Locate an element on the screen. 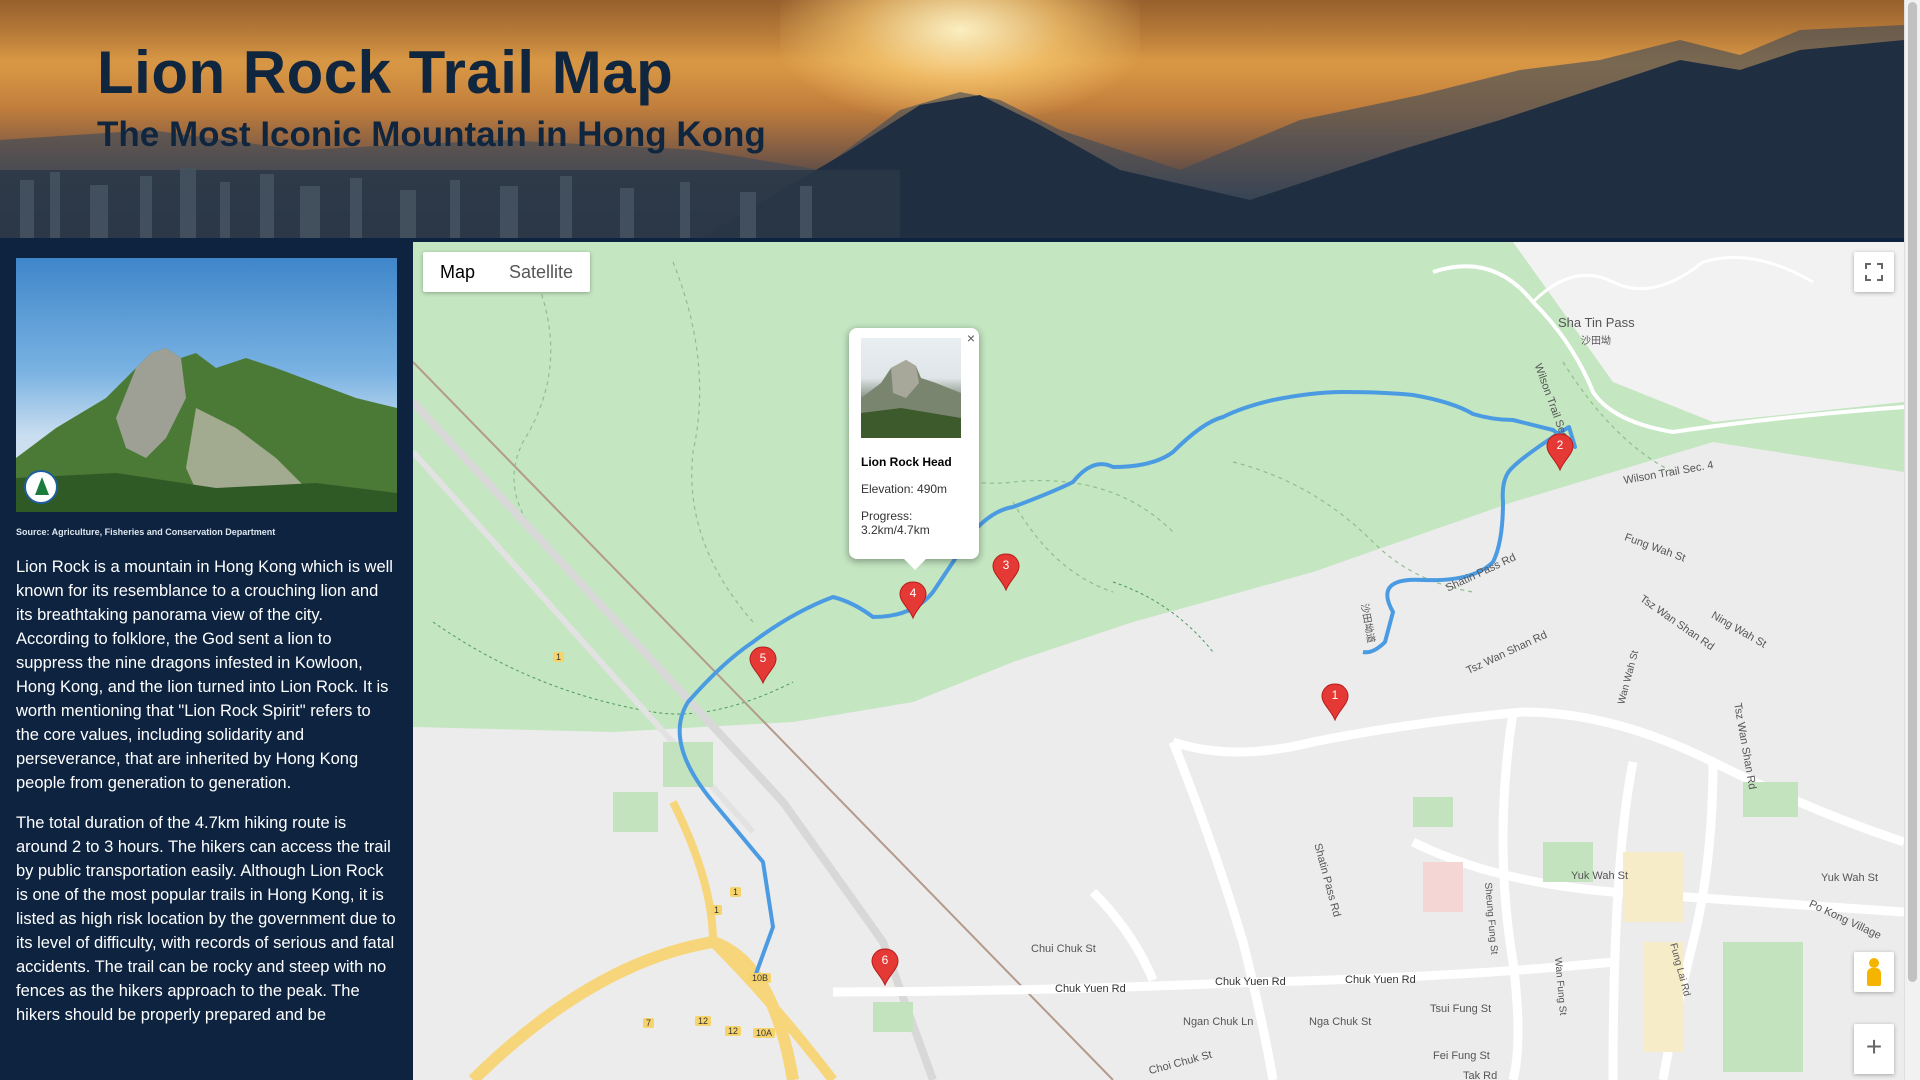 This screenshot has height=1080, width=1920. map-type-satellite-button: Satellite is located at coordinates (541, 272).